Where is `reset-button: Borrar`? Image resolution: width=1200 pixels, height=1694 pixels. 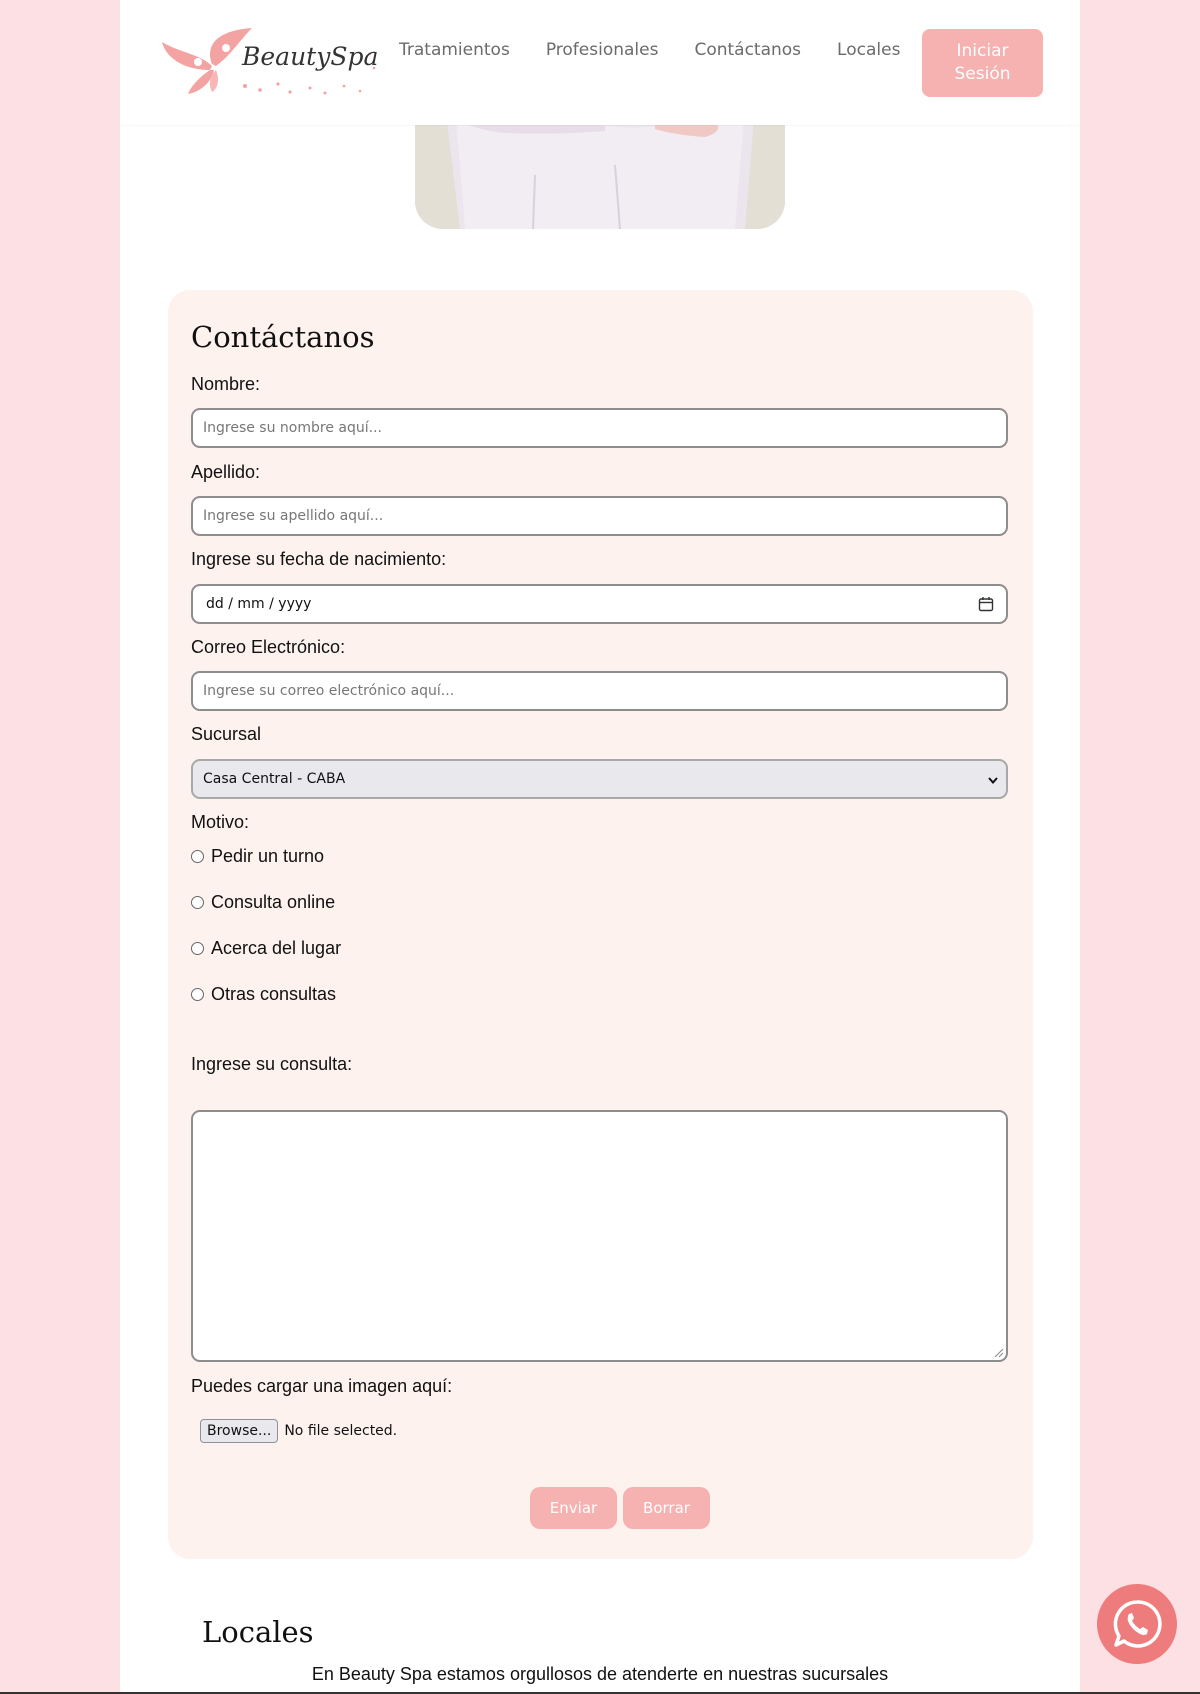 reset-button: Borrar is located at coordinates (666, 1508).